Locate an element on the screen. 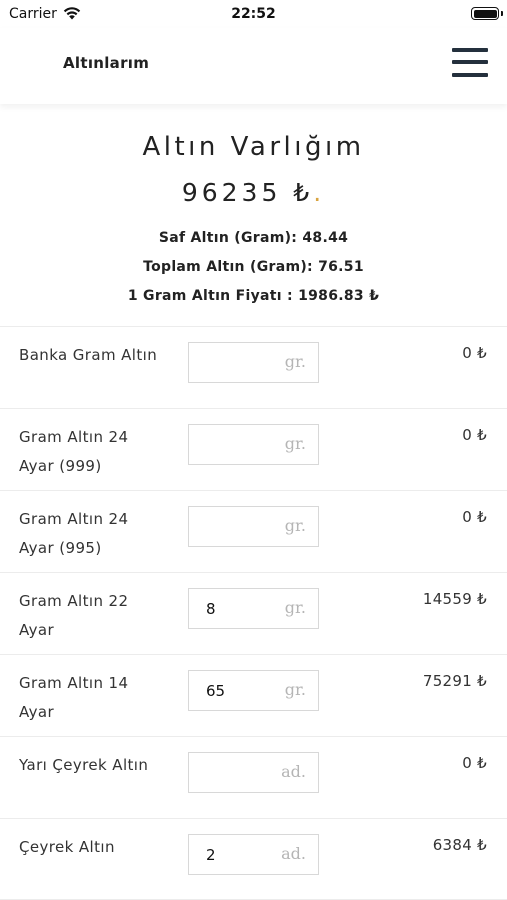  saf-altin-gram: Saf Altın (Gram): 48.44 is located at coordinates (253, 238).